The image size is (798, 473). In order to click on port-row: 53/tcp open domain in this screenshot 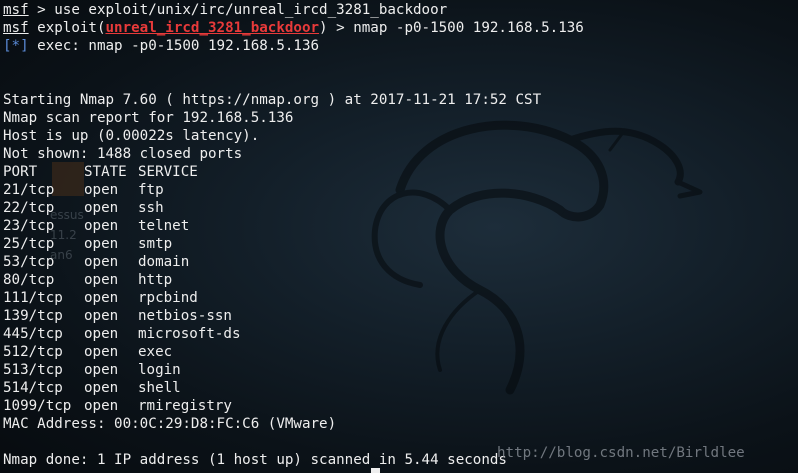, I will do `click(293, 262)`.